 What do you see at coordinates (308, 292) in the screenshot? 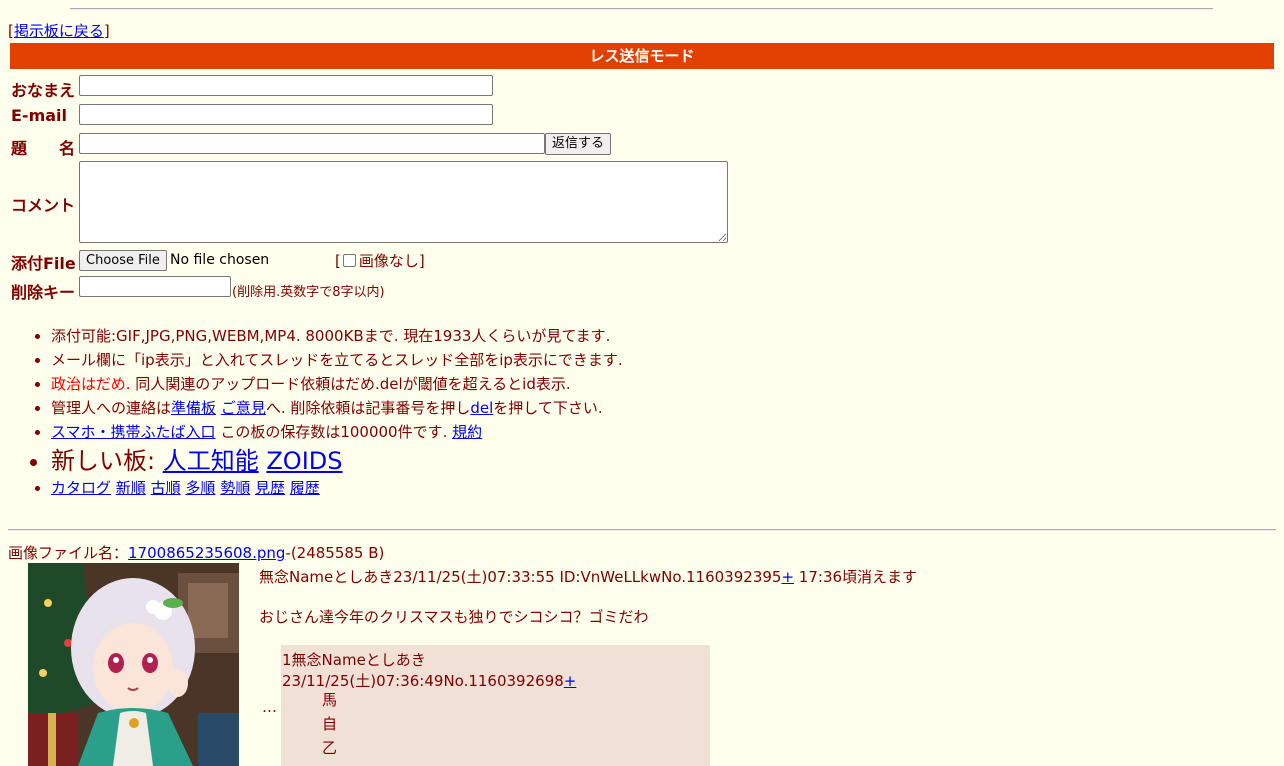
I see `delete-key-hint: (削除用.英数字で8字以内)` at bounding box center [308, 292].